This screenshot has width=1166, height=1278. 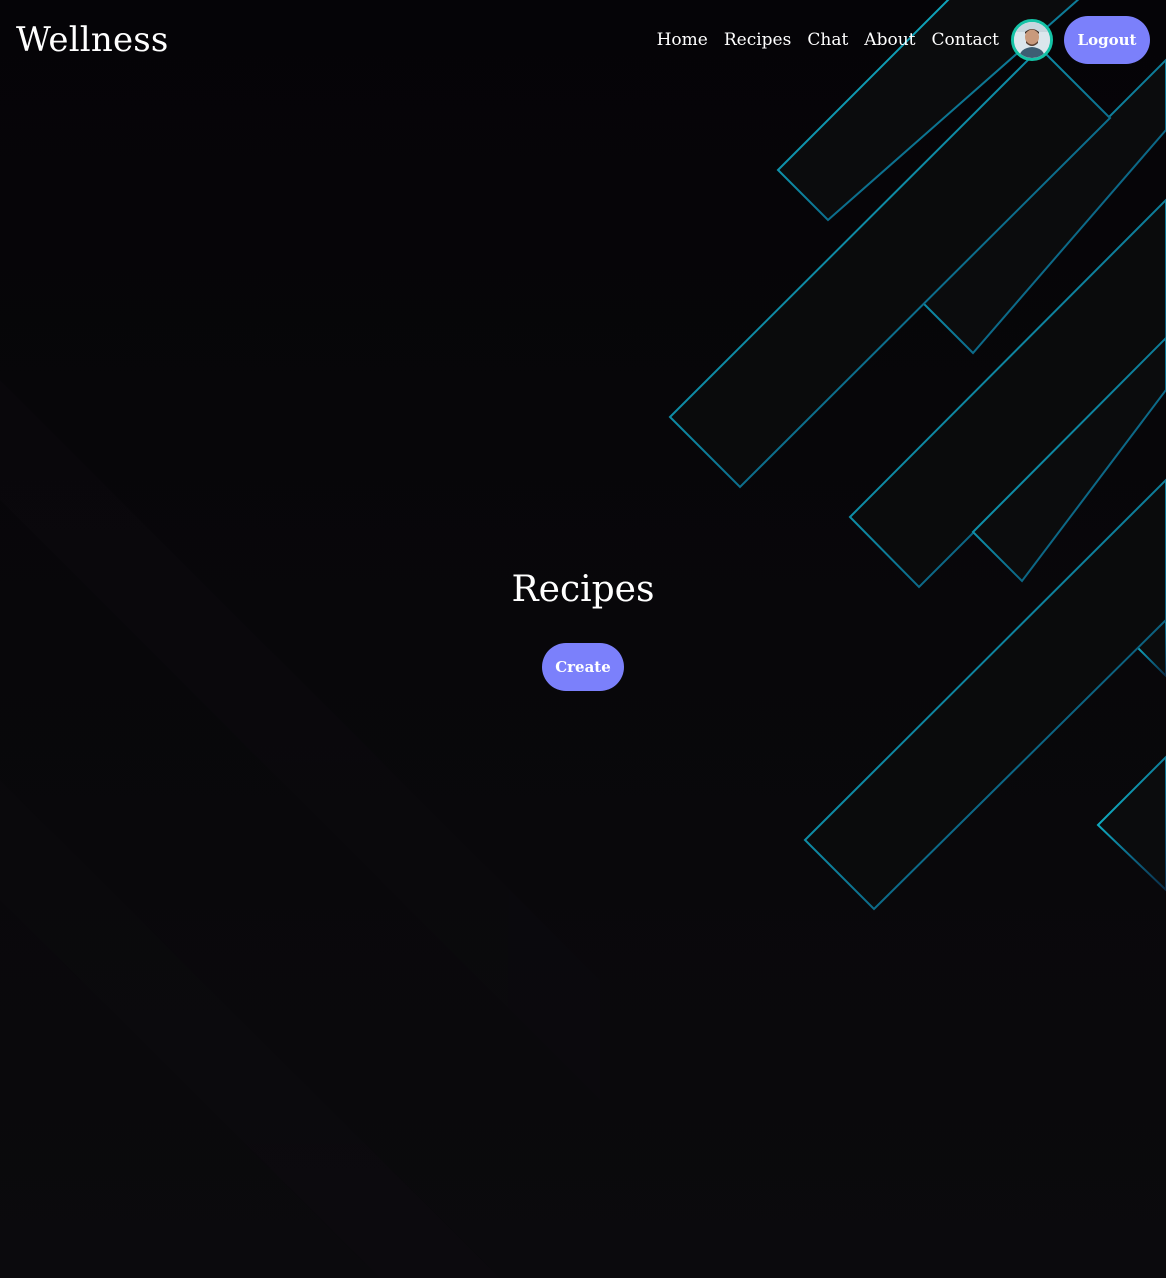 What do you see at coordinates (965, 40) in the screenshot?
I see `nav-link-contact: Contact` at bounding box center [965, 40].